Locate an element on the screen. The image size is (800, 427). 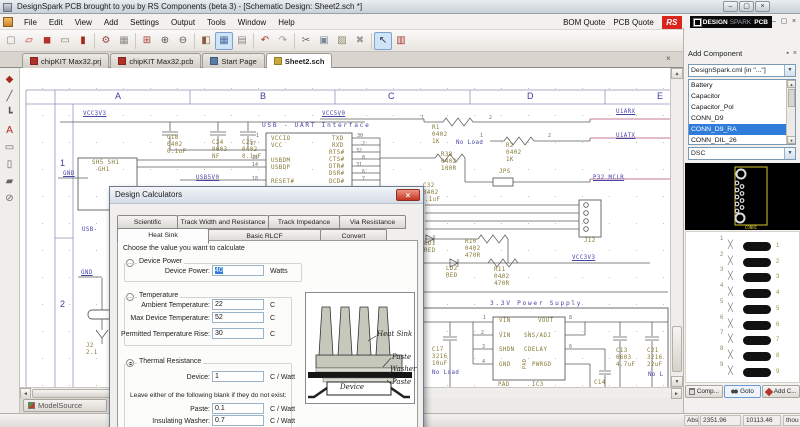
dialog-titlebar: Design Calculators × is located at coordinates (266, 195).